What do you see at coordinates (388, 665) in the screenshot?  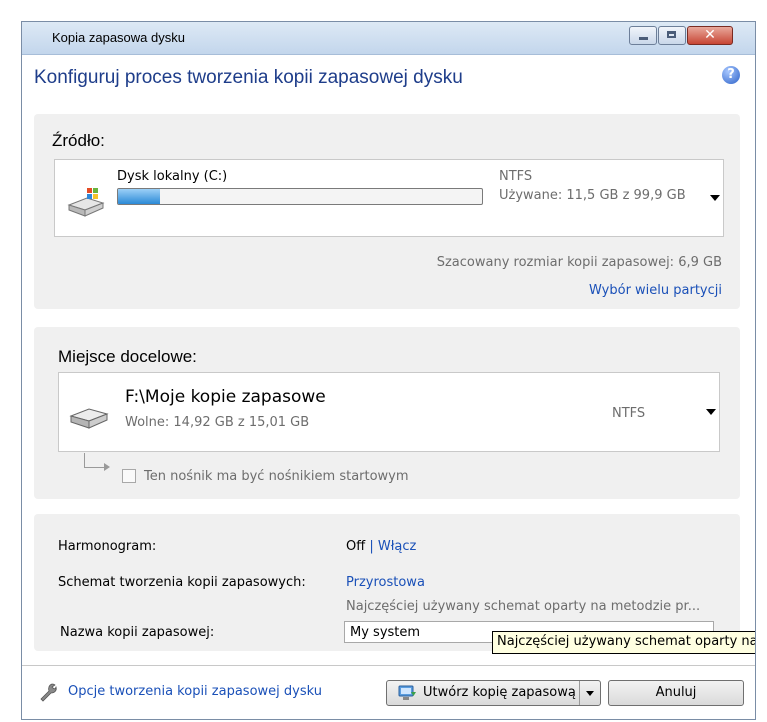 I see `footer-divider` at bounding box center [388, 665].